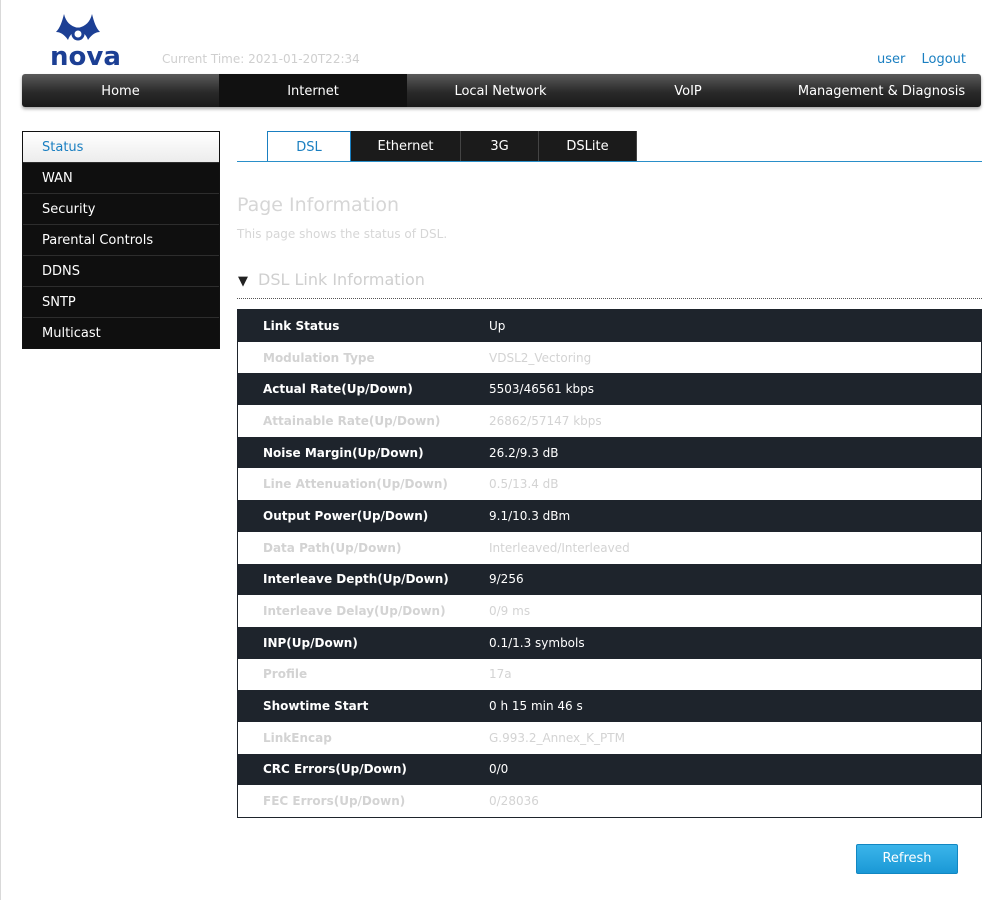  I want to click on table-row: Interleave Depth(Up/Down) 9/256, so click(609, 579).